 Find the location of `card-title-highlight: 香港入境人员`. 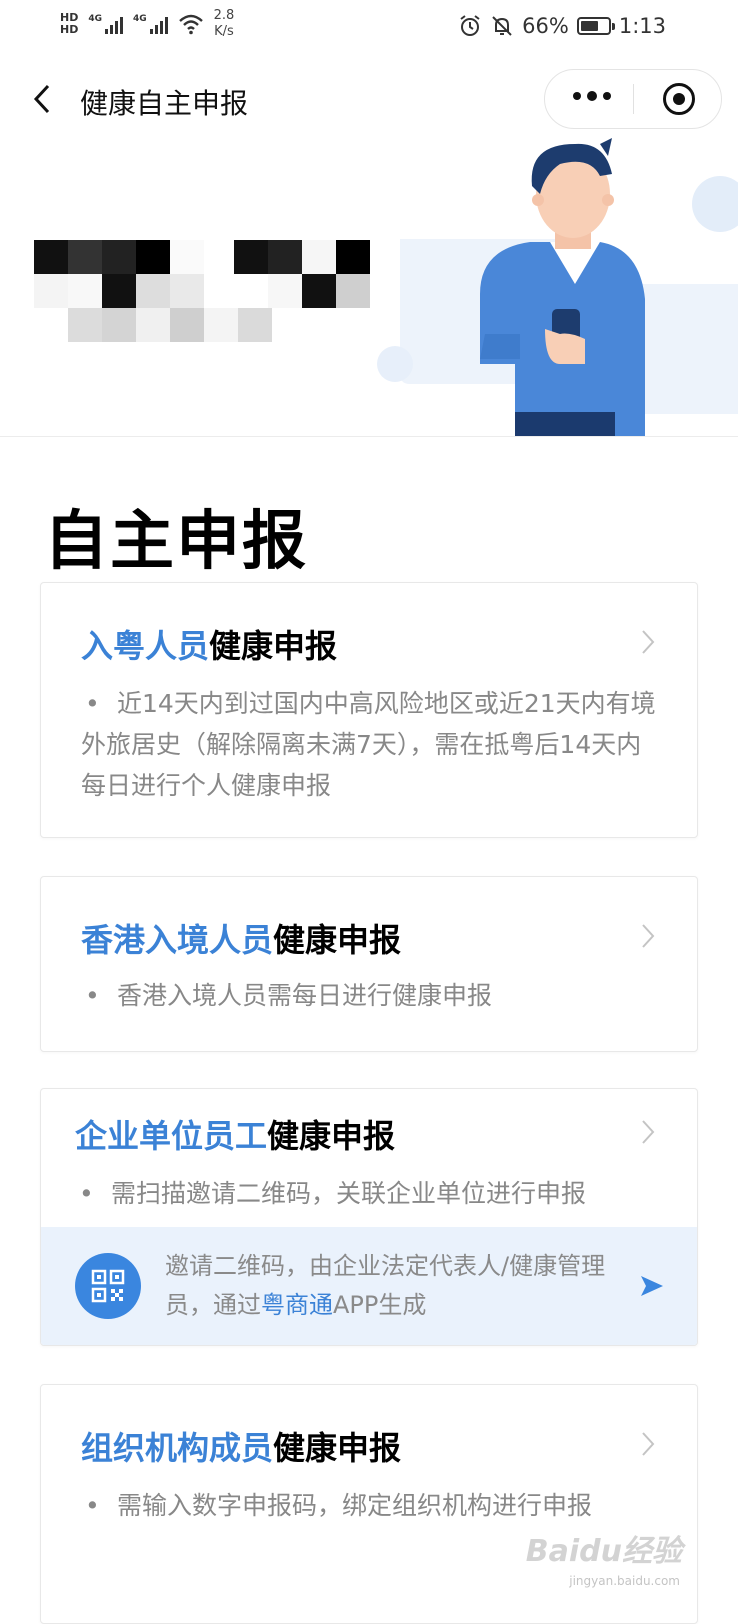

card-title-highlight: 香港入境人员 is located at coordinates (177, 940).